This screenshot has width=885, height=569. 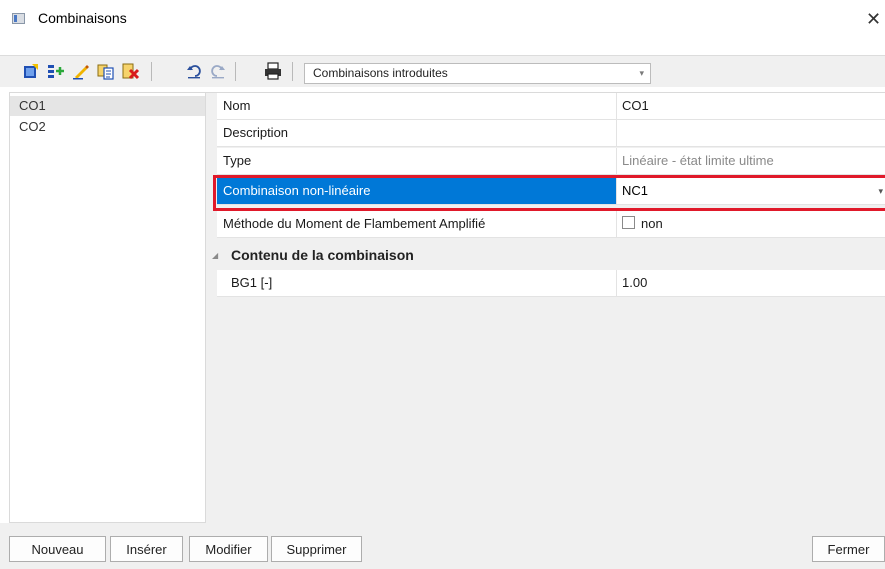 I want to click on combination-filter-value: Combinaisons introduites, so click(x=380, y=73).